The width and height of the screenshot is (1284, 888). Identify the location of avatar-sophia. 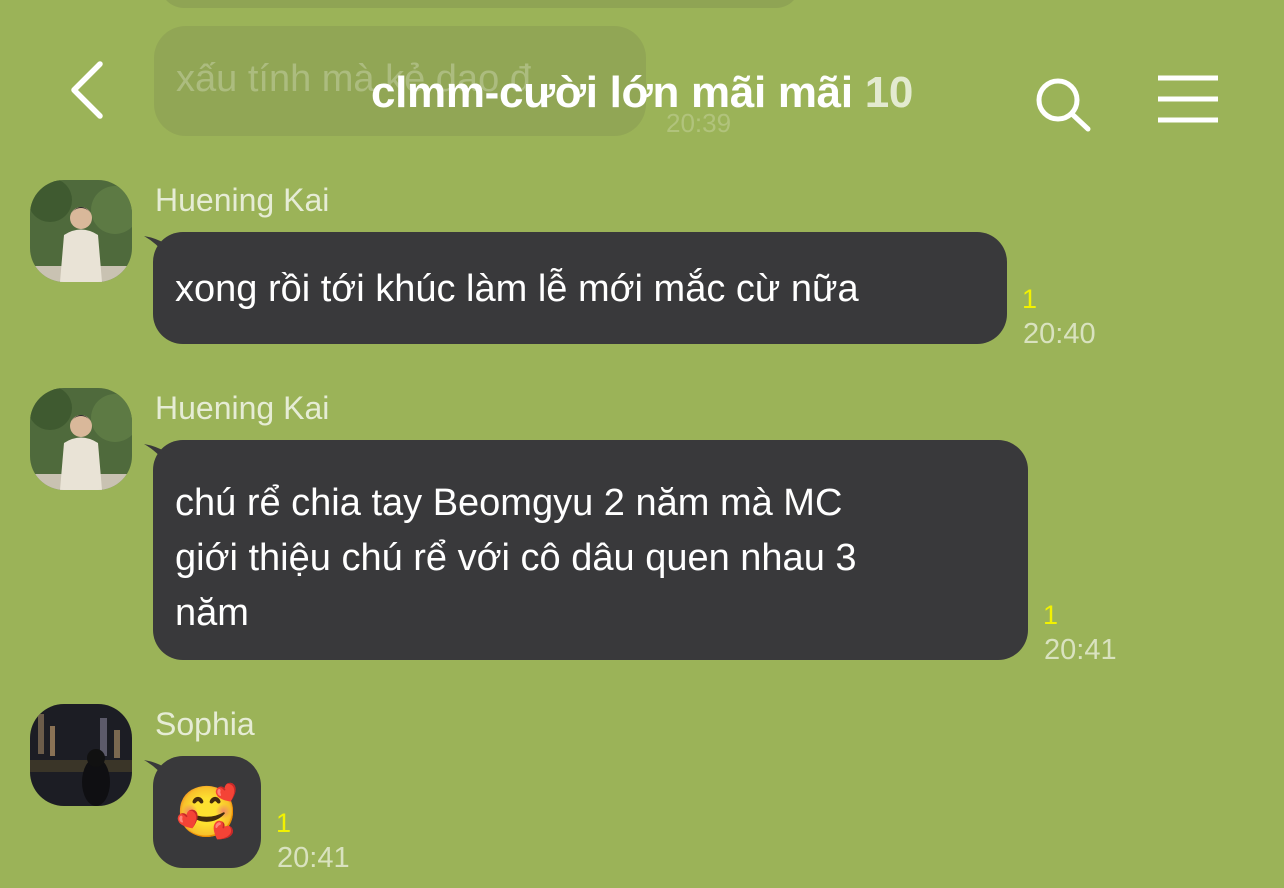
(81, 755).